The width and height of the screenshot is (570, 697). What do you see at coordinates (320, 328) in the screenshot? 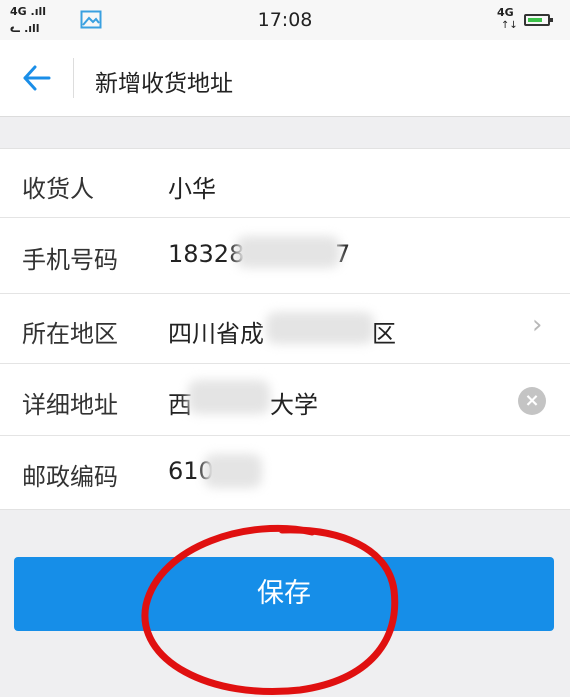
I see `region-redaction` at bounding box center [320, 328].